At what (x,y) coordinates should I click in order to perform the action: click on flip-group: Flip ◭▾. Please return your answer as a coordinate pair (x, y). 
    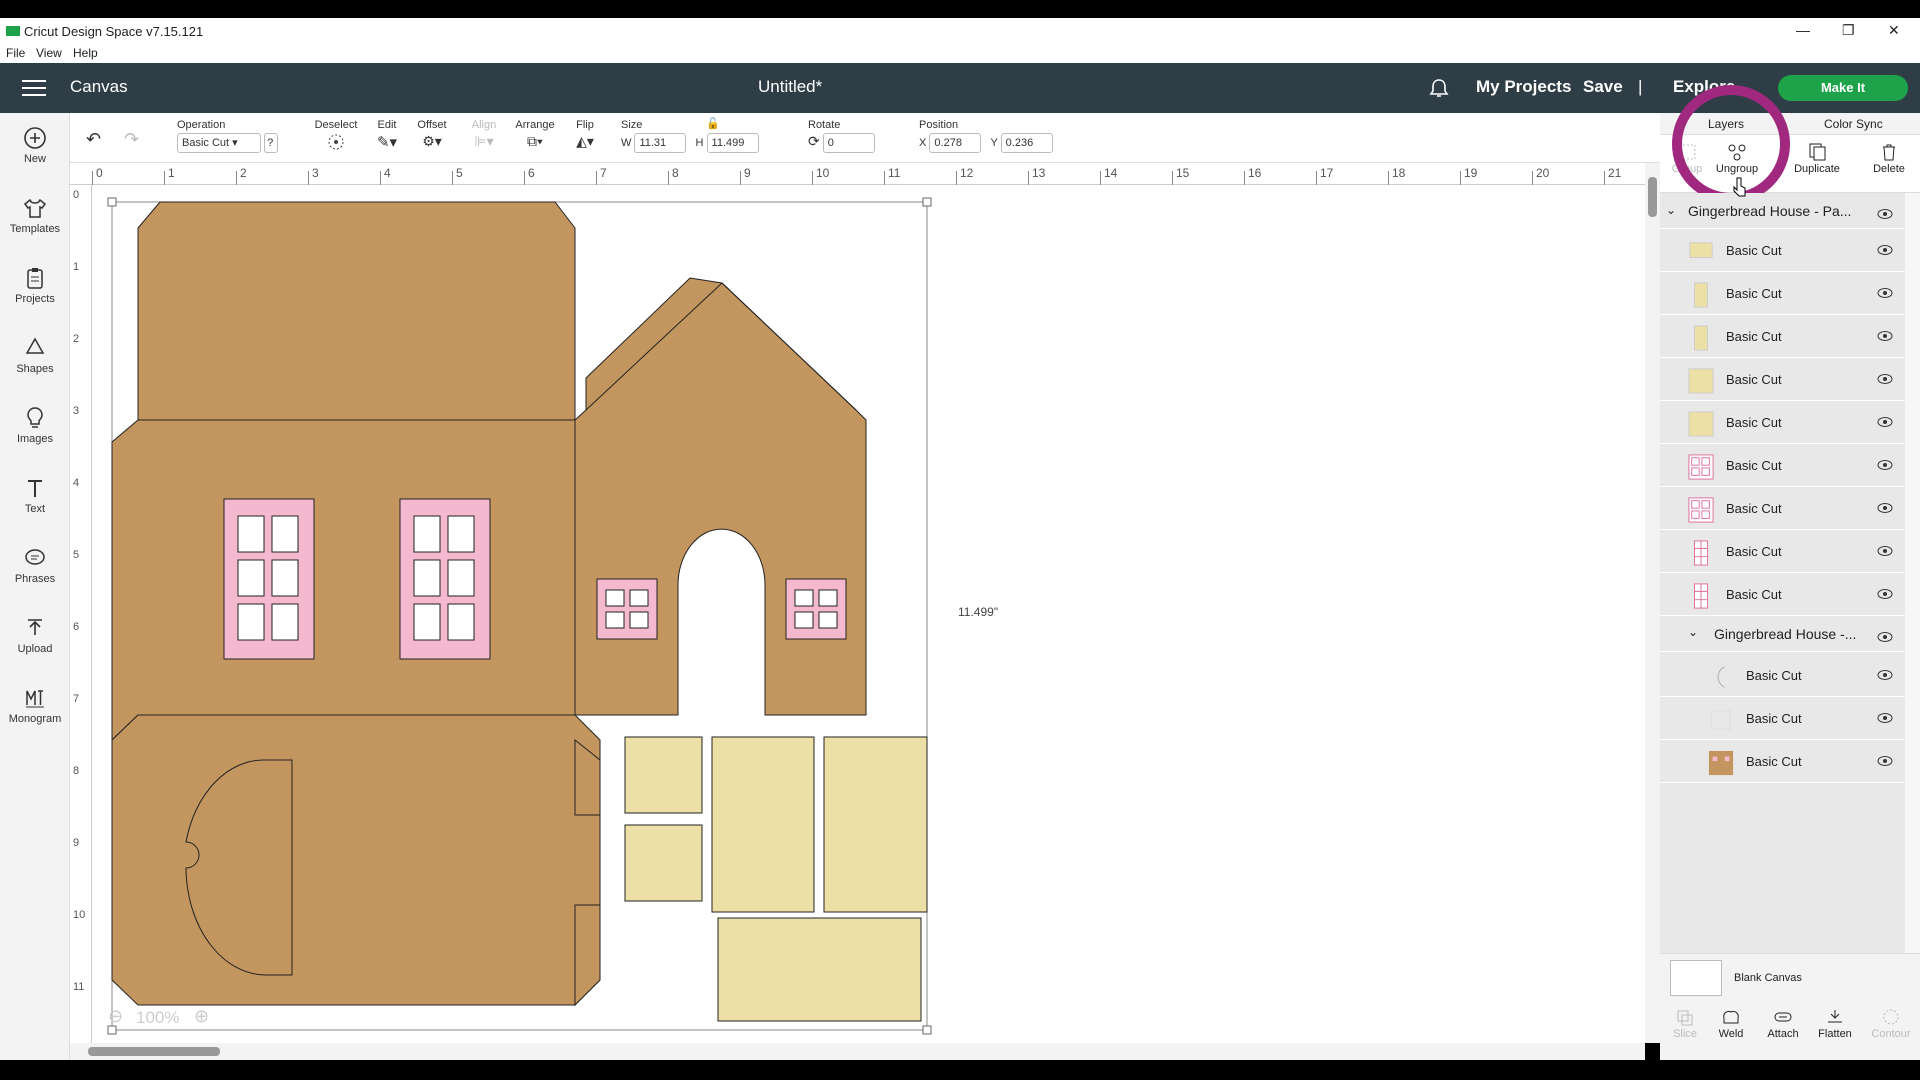
    Looking at the image, I should click on (585, 134).